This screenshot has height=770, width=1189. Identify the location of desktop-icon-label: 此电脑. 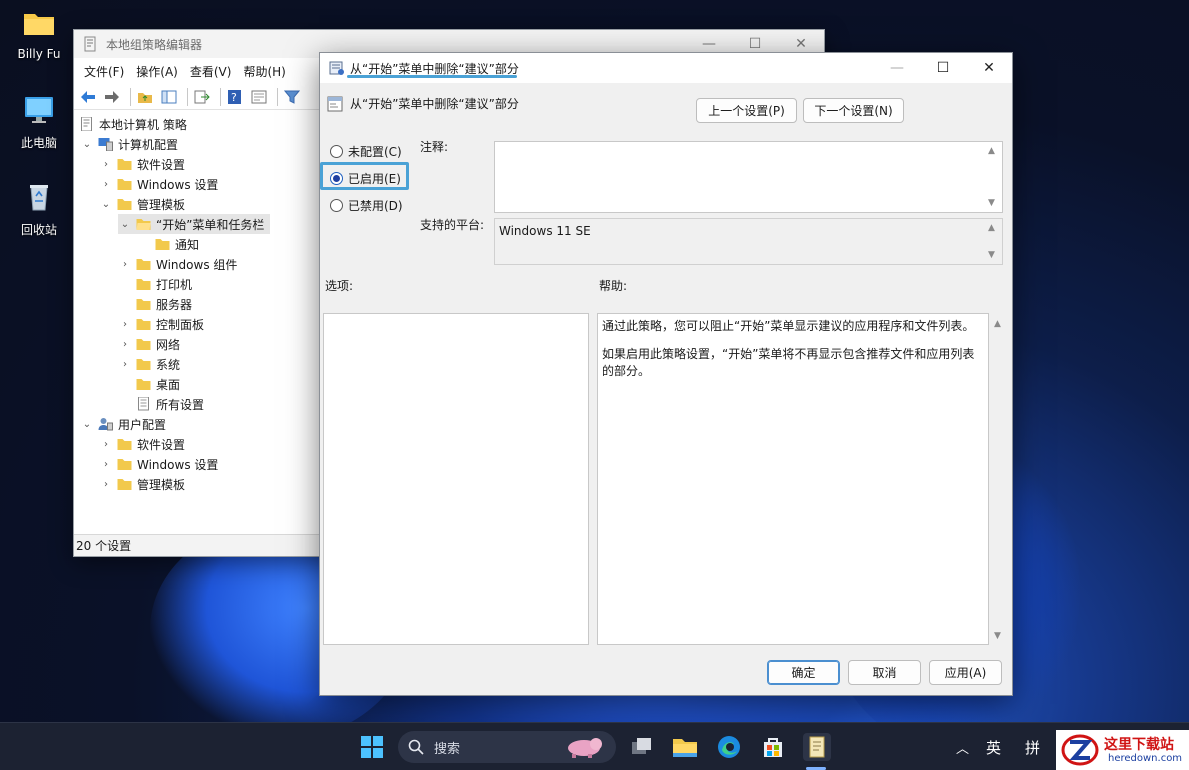
(38, 143).